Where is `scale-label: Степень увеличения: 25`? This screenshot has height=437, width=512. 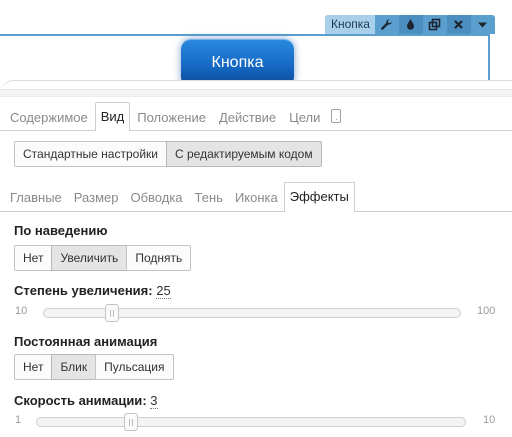
scale-label: Степень увеличения: 25 is located at coordinates (92, 291).